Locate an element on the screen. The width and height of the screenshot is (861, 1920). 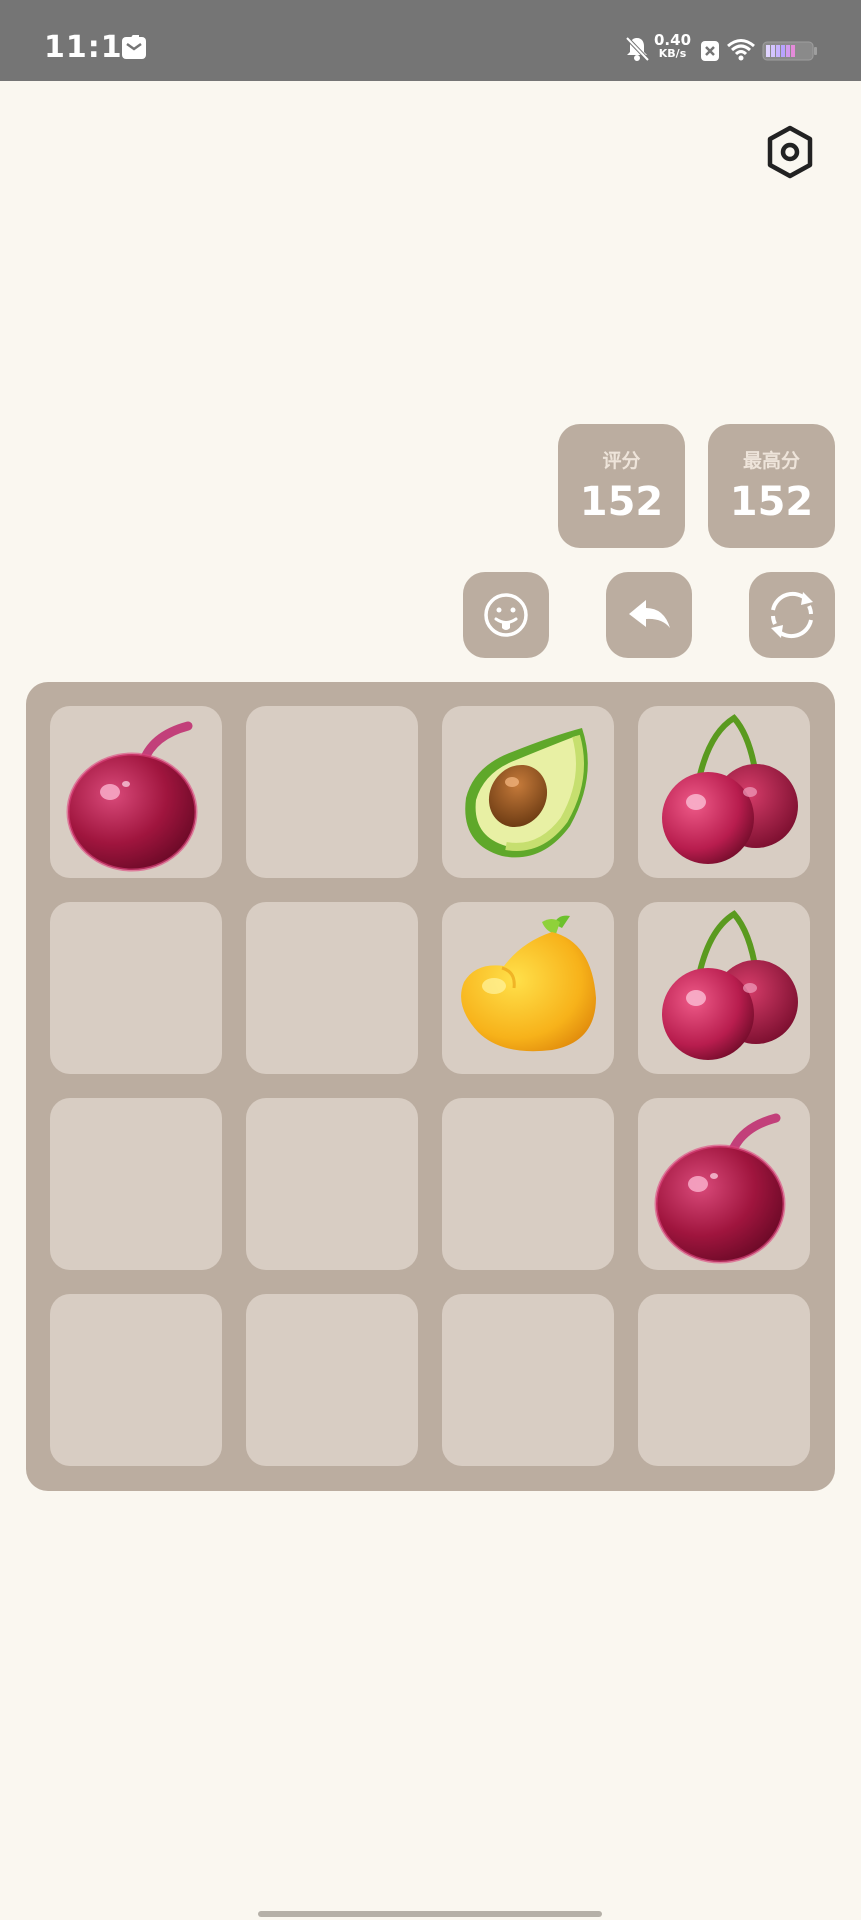
refresh-icon is located at coordinates (792, 615).